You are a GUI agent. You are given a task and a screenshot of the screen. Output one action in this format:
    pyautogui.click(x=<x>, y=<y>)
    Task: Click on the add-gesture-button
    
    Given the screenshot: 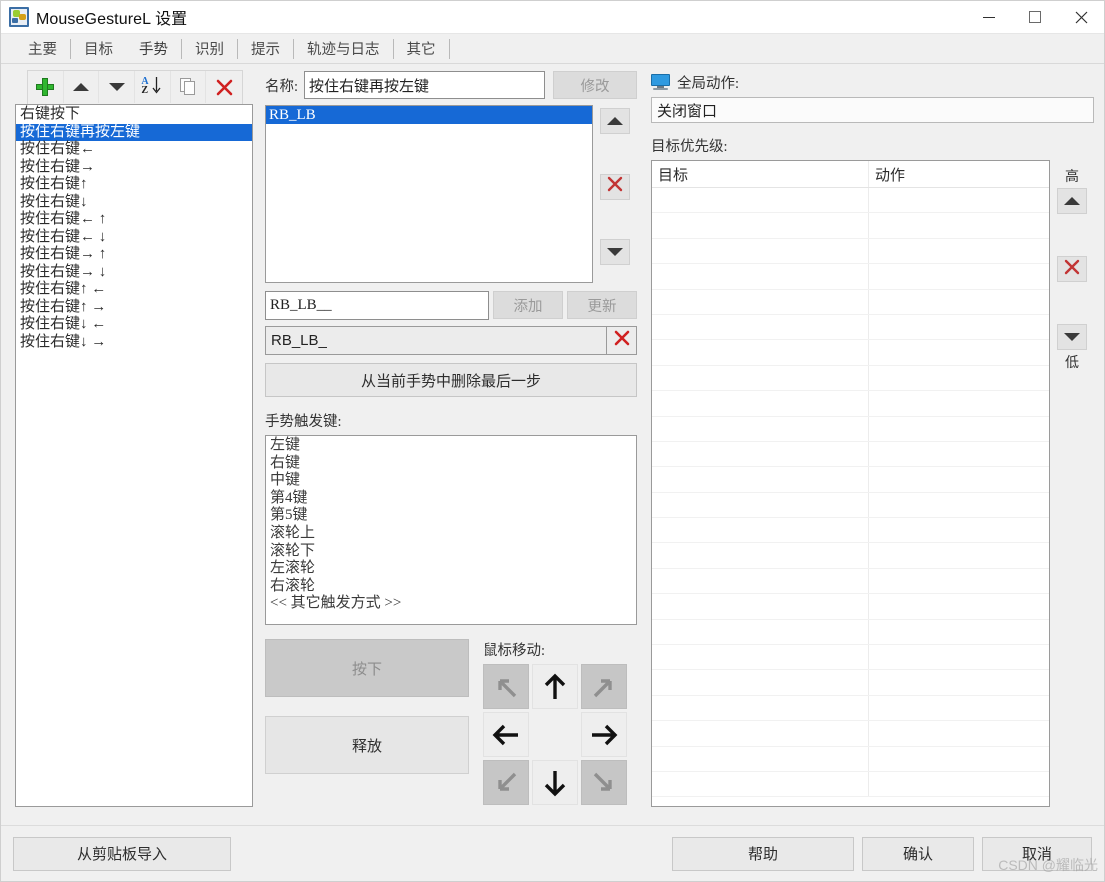 What is the action you would take?
    pyautogui.click(x=46, y=87)
    